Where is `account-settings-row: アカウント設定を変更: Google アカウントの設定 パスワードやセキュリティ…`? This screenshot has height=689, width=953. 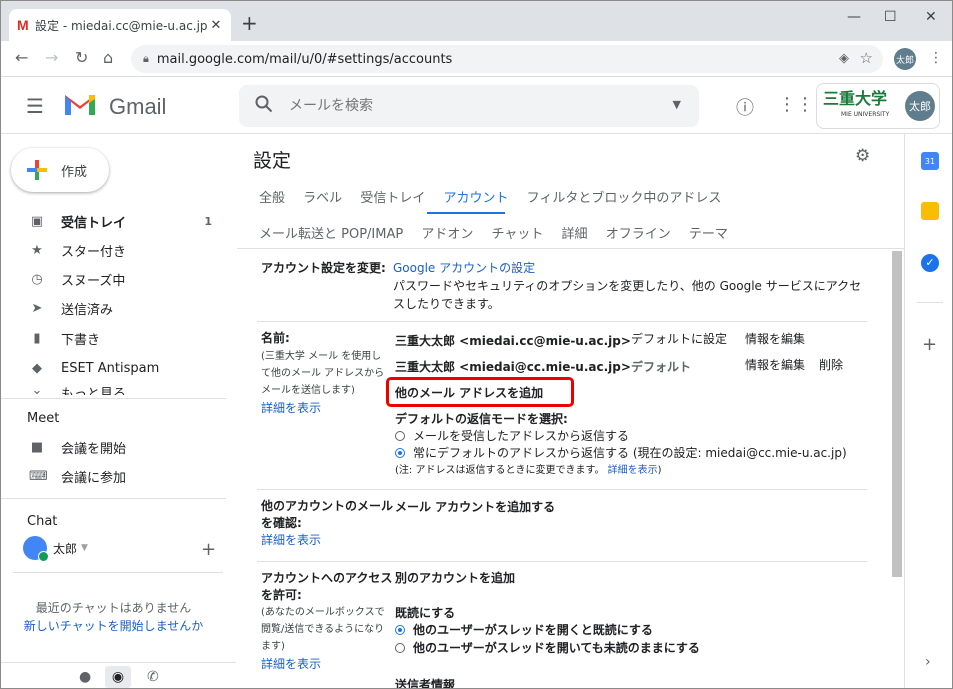 account-settings-row: アカウント設定を変更: Google アカウントの設定 パスワードやセキュリティ… is located at coordinates (562, 289).